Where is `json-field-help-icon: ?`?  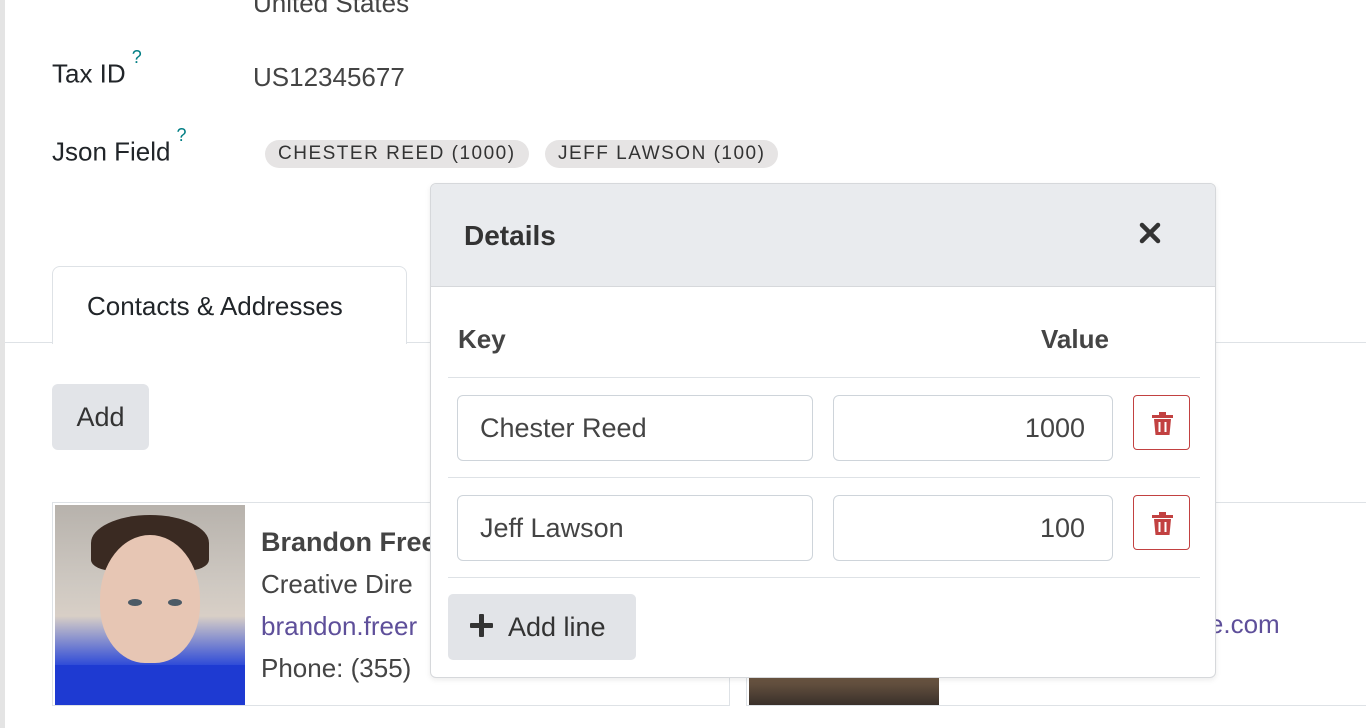
json-field-help-icon: ? is located at coordinates (182, 135).